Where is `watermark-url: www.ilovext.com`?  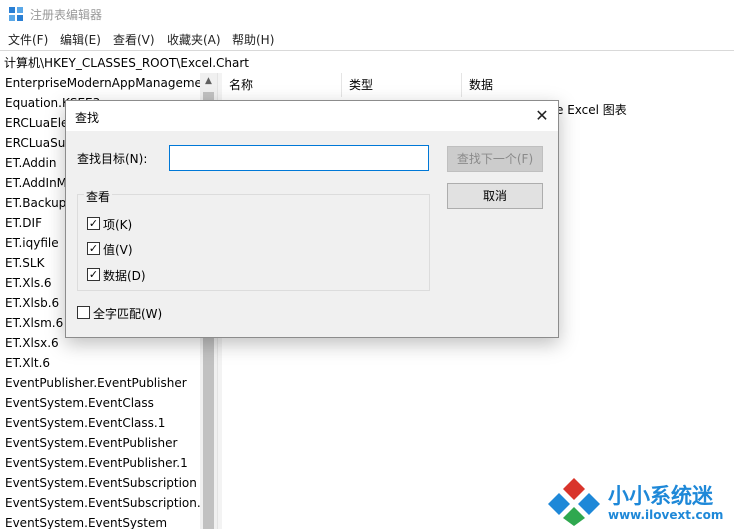
watermark-url: www.ilovext.com is located at coordinates (666, 515).